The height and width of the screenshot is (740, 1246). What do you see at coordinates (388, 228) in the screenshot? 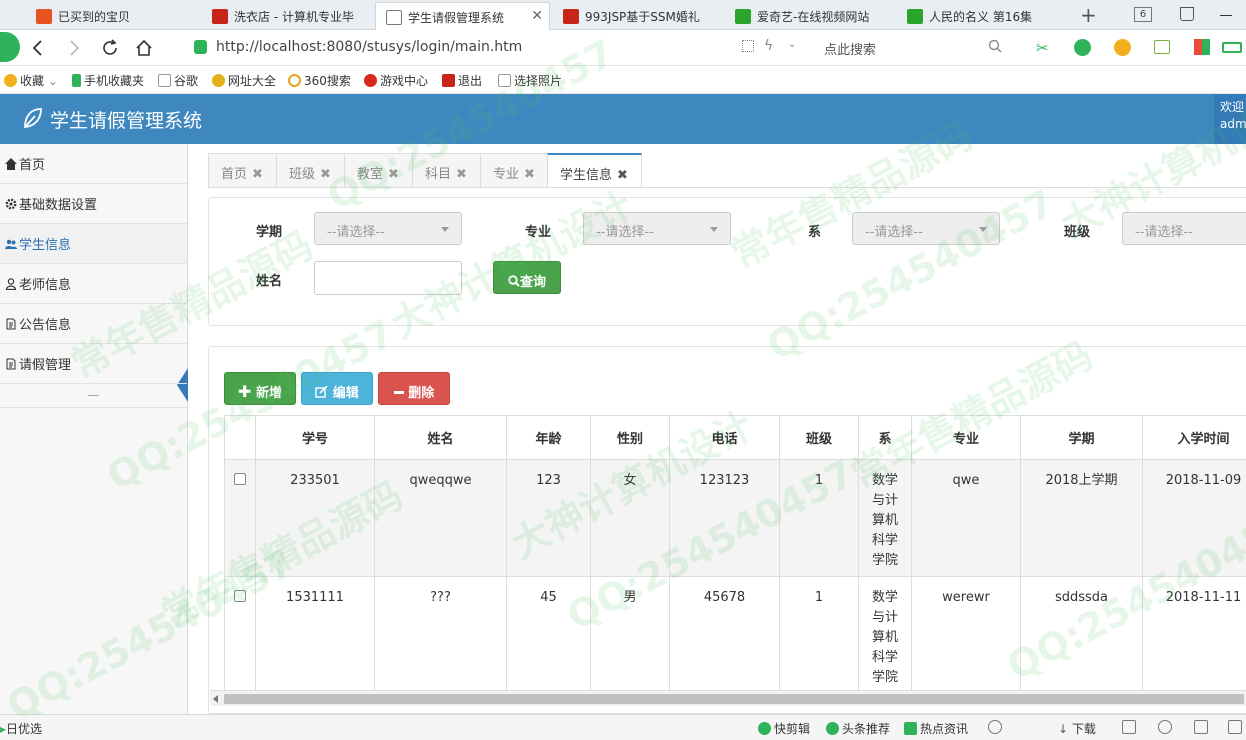
I see `term-select: --请选择--` at bounding box center [388, 228].